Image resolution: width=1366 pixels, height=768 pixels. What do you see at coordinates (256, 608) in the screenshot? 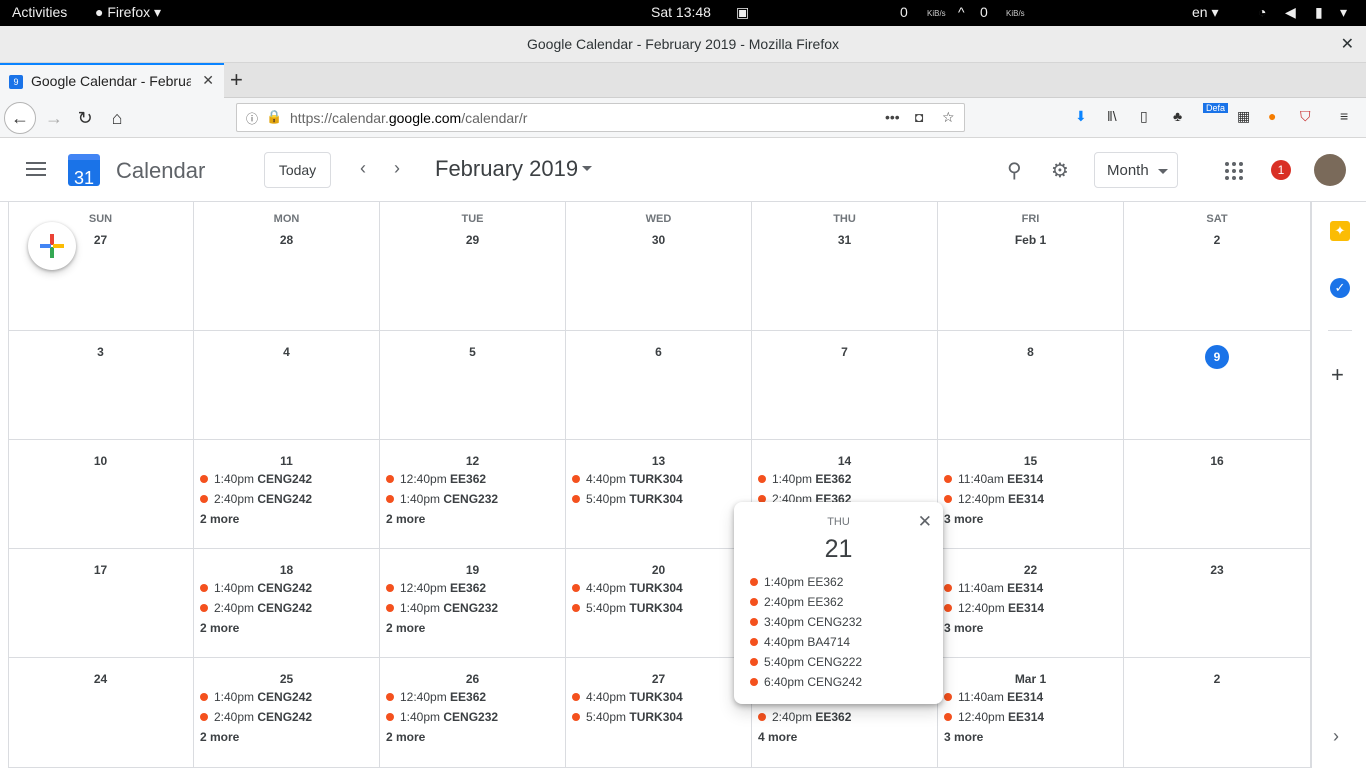
I see `event-chip: 2:40pm CENG242` at bounding box center [256, 608].